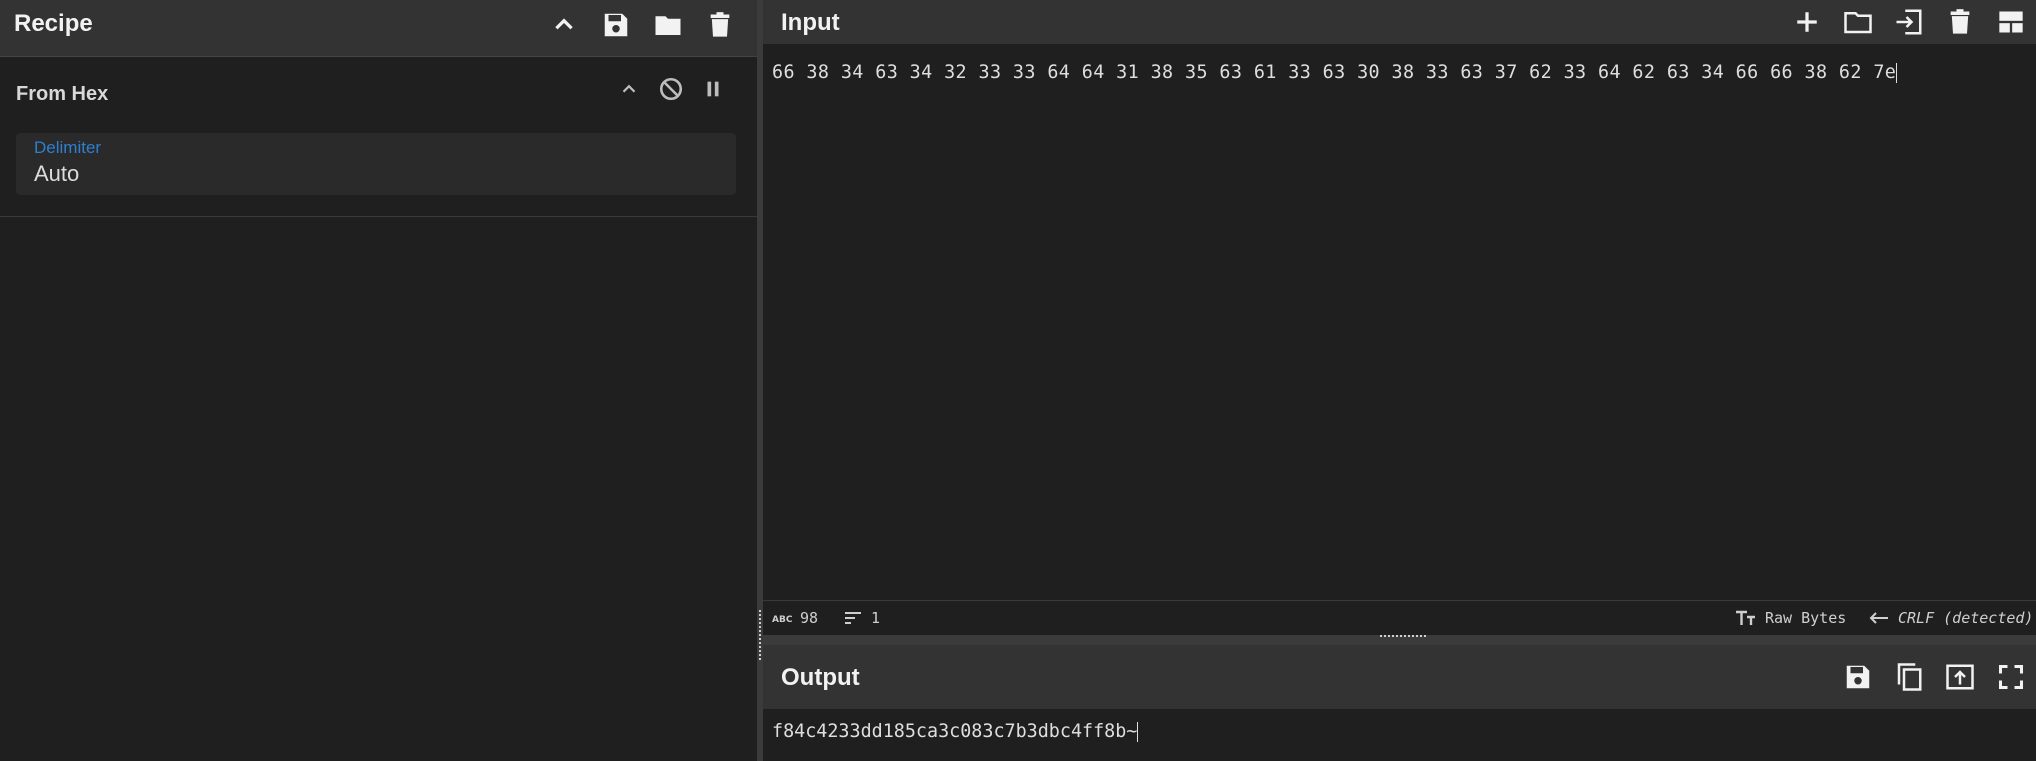 The width and height of the screenshot is (2036, 761). What do you see at coordinates (378, 28) in the screenshot?
I see `recipe-header: Recipe` at bounding box center [378, 28].